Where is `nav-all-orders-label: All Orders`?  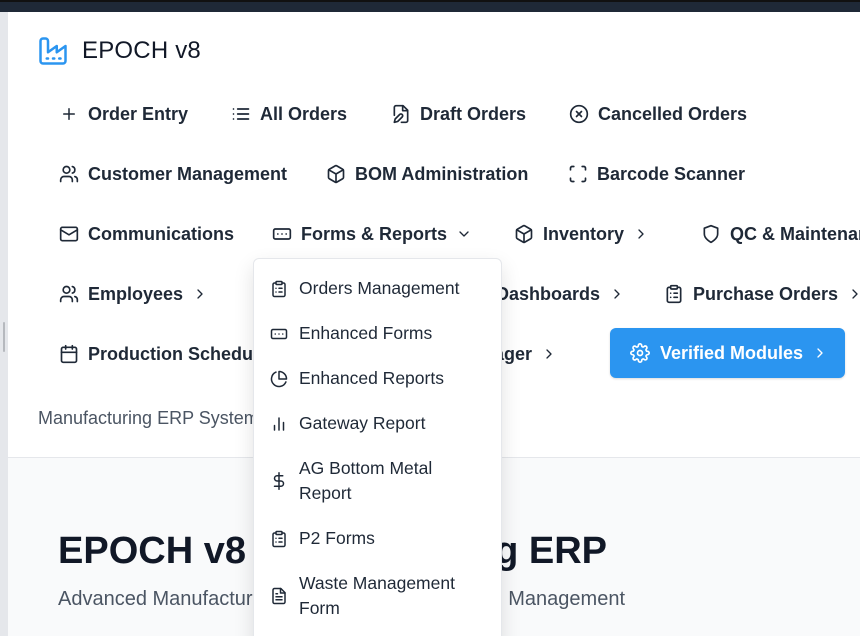
nav-all-orders-label: All Orders is located at coordinates (304, 113).